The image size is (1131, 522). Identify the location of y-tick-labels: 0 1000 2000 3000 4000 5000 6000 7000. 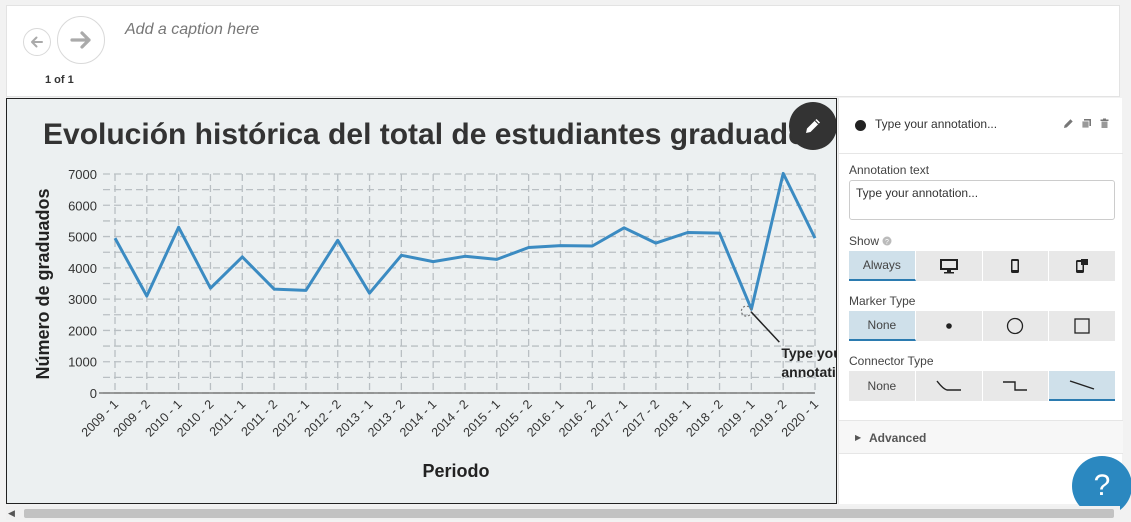
(82, 284).